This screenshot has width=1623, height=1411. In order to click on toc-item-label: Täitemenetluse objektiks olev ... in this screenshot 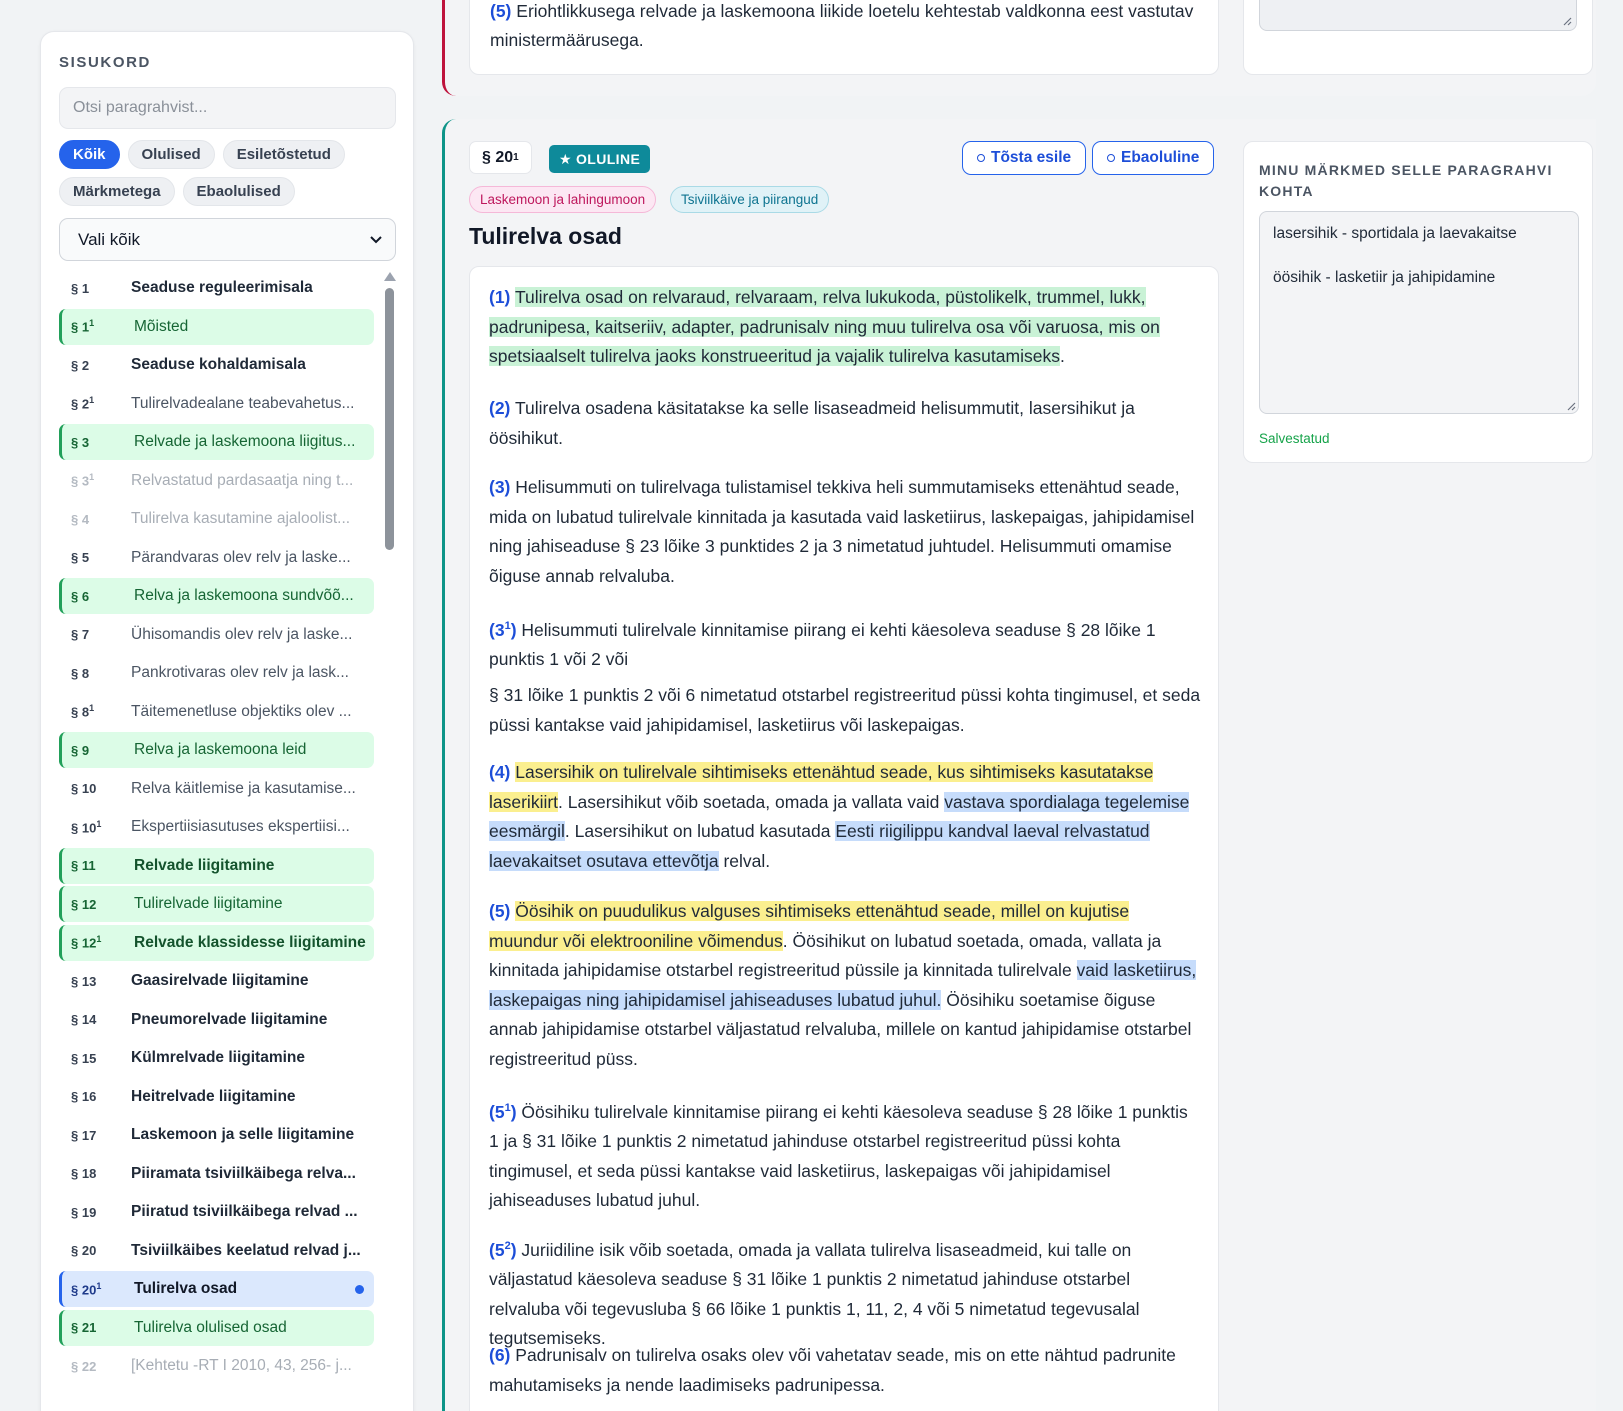, I will do `click(241, 711)`.